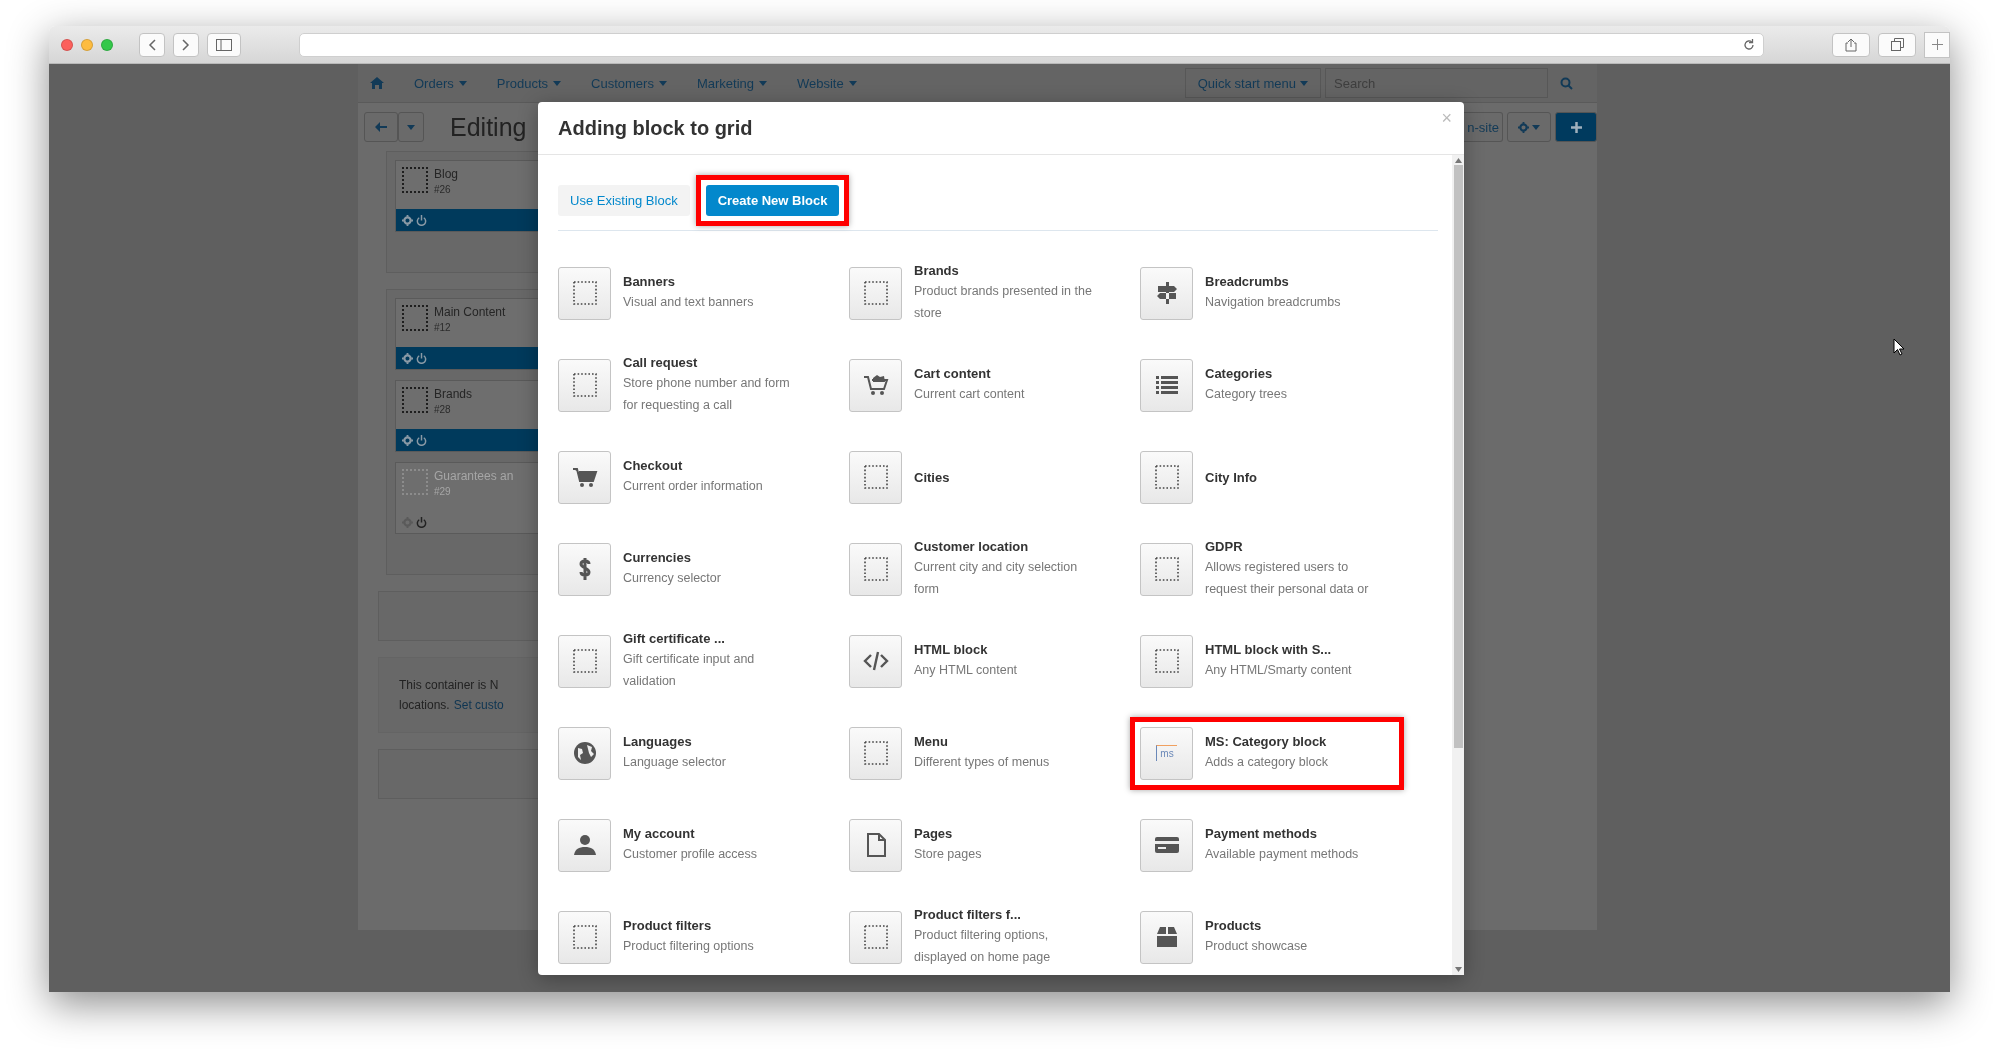 Image resolution: width=1998 pixels, height=1063 pixels. I want to click on block-id: #26, so click(443, 189).